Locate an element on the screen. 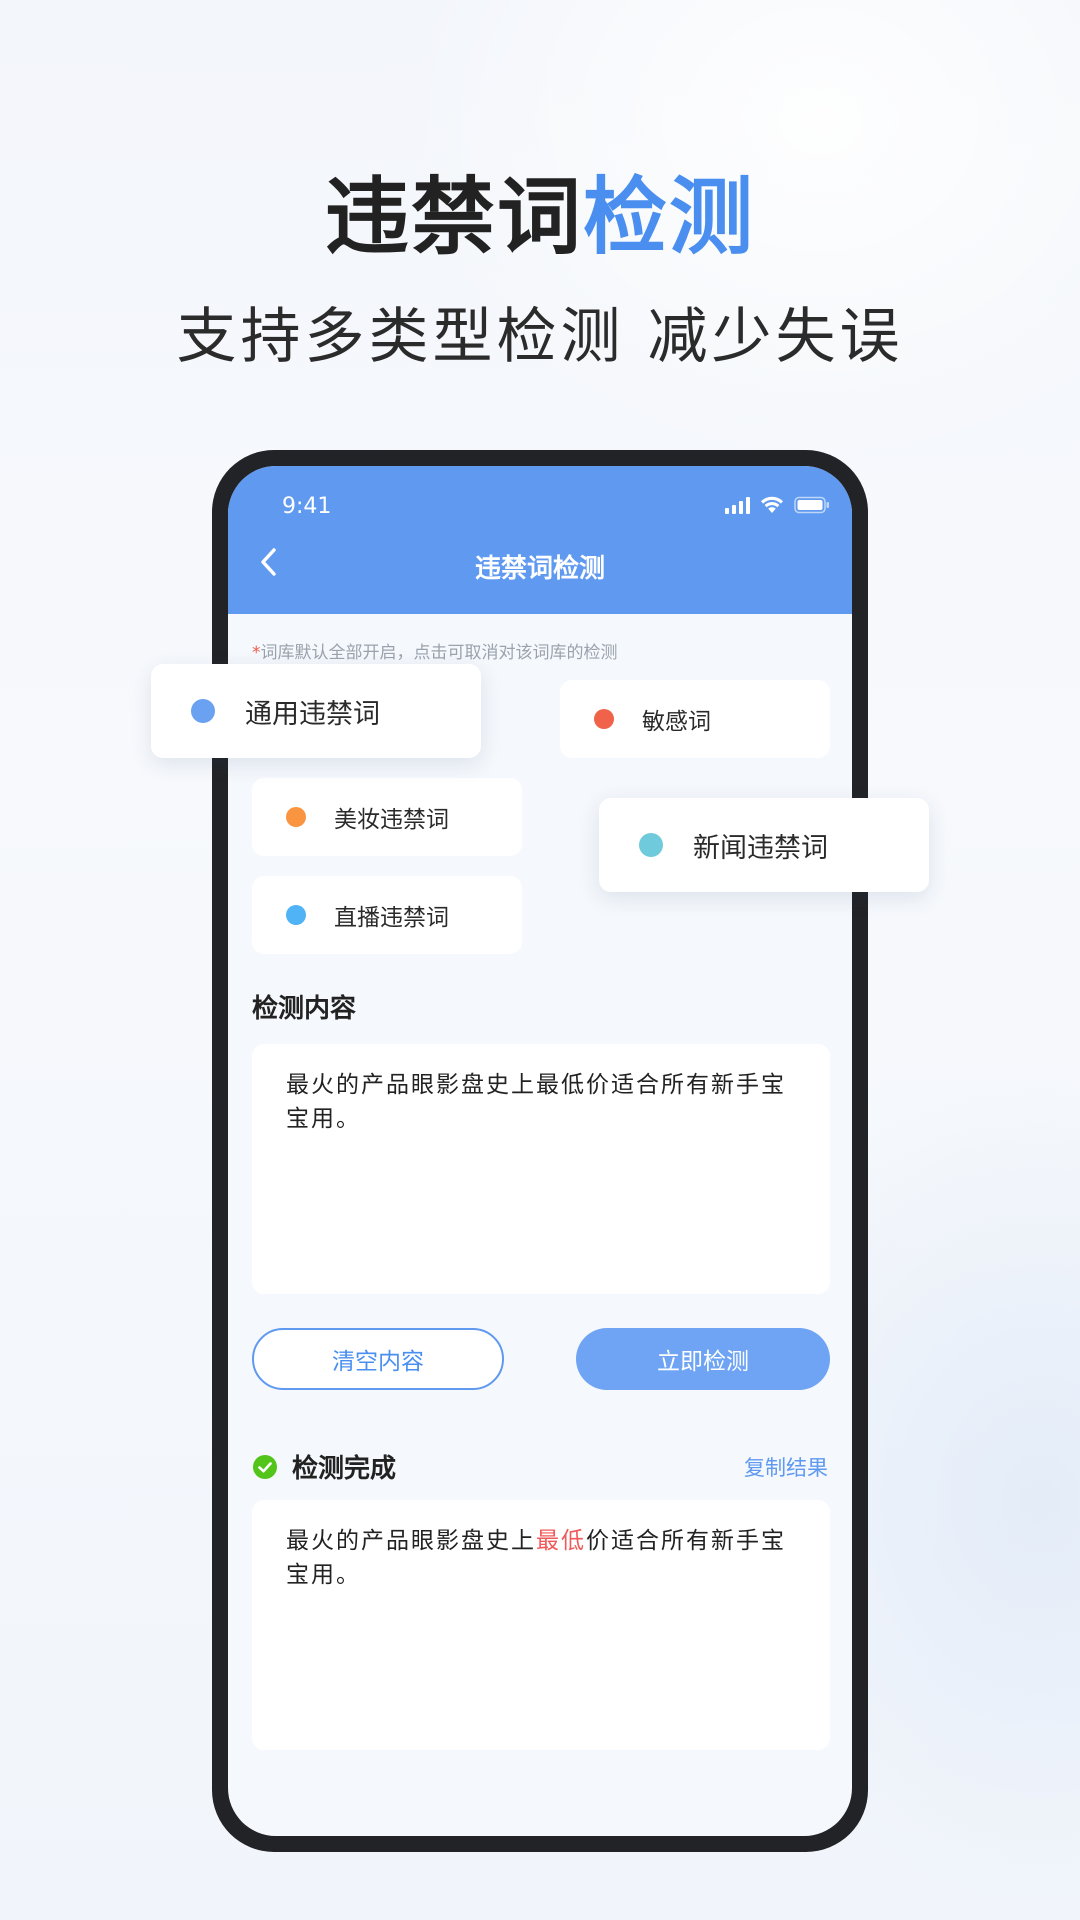 The height and width of the screenshot is (1920, 1080). status-time: 9:41 is located at coordinates (307, 506).